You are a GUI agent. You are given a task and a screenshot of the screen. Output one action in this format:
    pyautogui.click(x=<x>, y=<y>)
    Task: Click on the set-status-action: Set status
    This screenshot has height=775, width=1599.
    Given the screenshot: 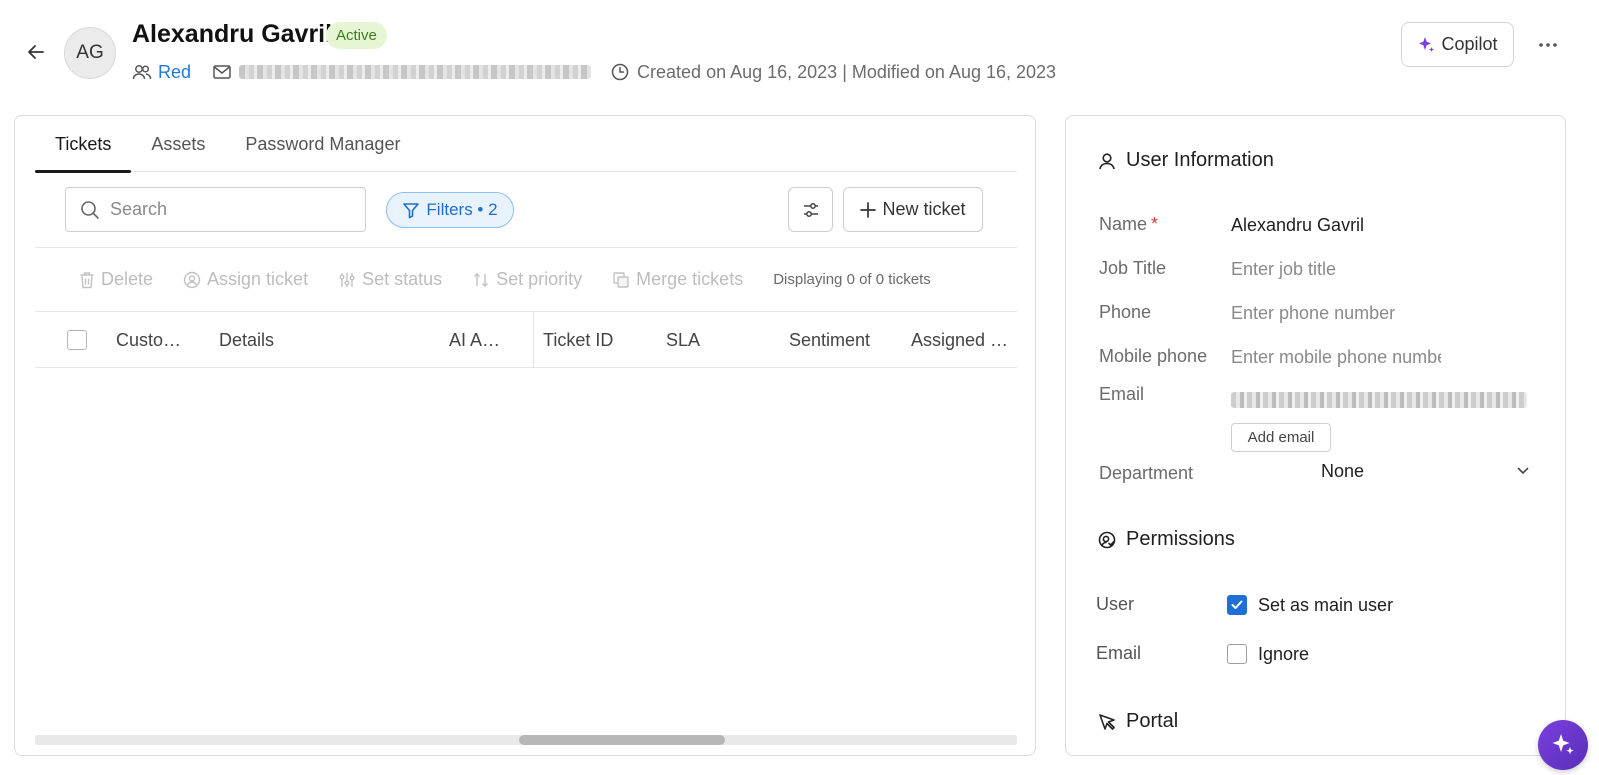 What is the action you would take?
    pyautogui.click(x=390, y=279)
    